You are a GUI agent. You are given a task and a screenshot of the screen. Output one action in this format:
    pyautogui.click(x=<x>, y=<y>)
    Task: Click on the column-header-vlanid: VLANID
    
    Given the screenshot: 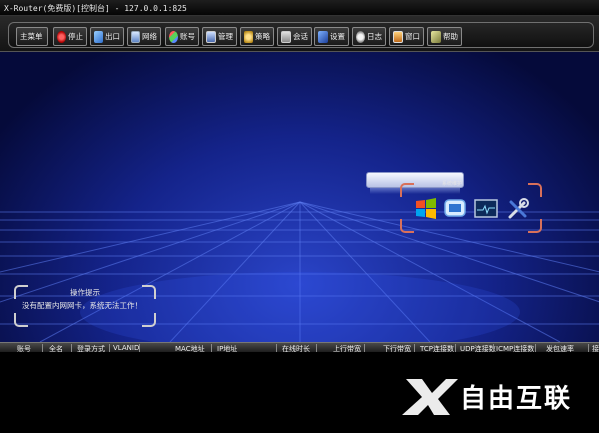 What is the action you would take?
    pyautogui.click(x=126, y=348)
    